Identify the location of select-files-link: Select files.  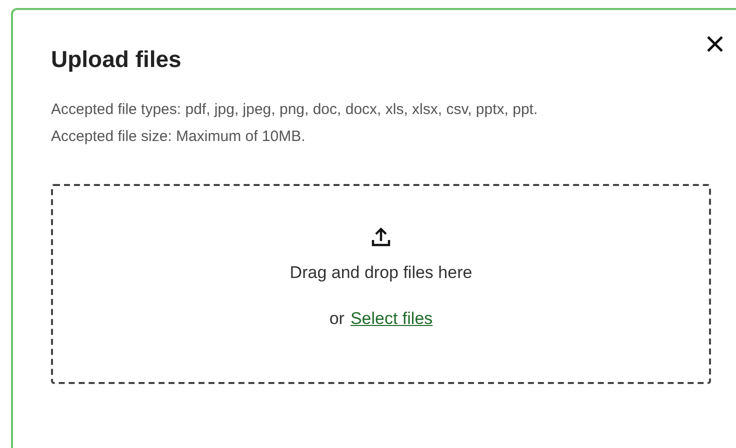
(391, 318).